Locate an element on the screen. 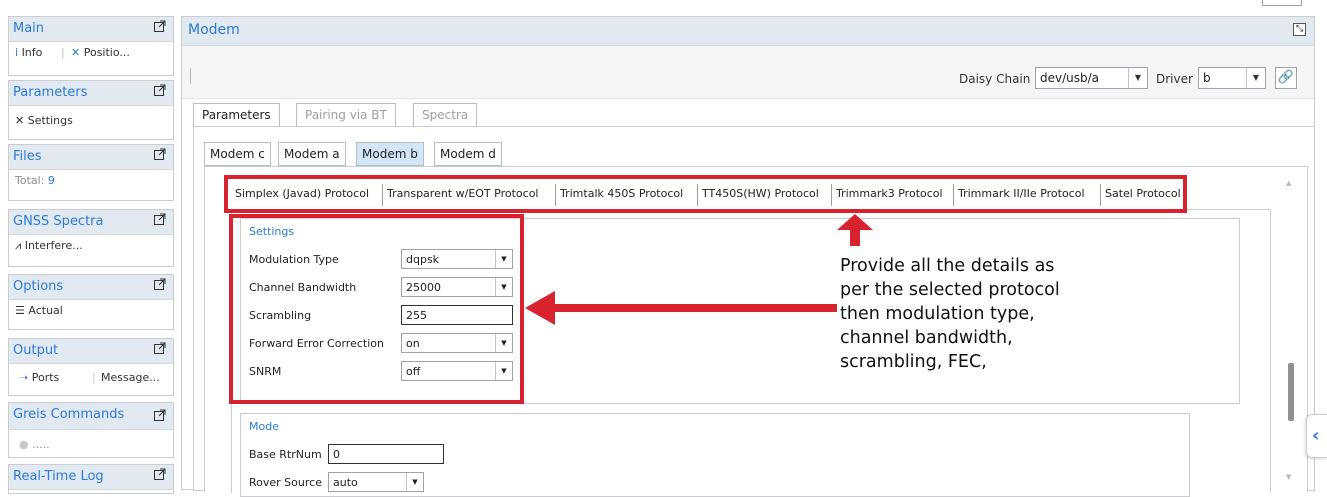 This screenshot has height=497, width=1327. base-rtrnum-input: 0 is located at coordinates (386, 454).